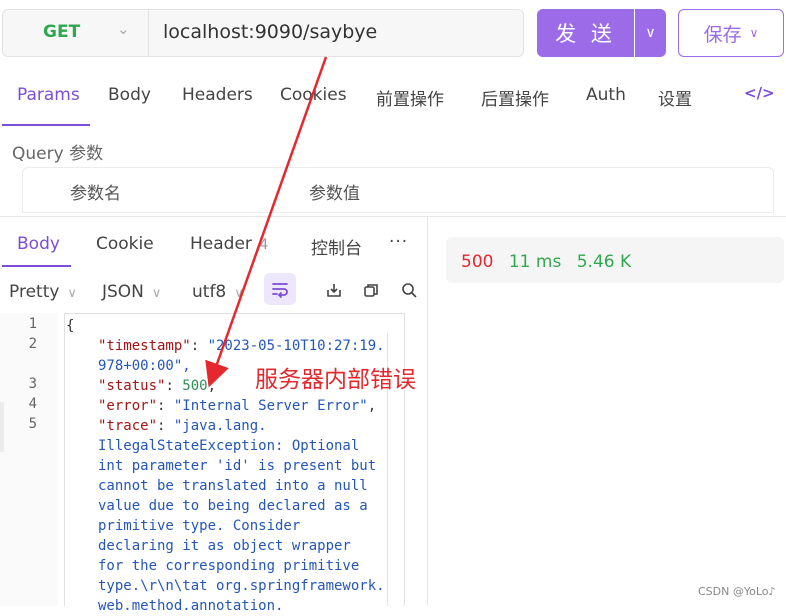 The width and height of the screenshot is (786, 616). I want to click on status-code: 500, so click(477, 262).